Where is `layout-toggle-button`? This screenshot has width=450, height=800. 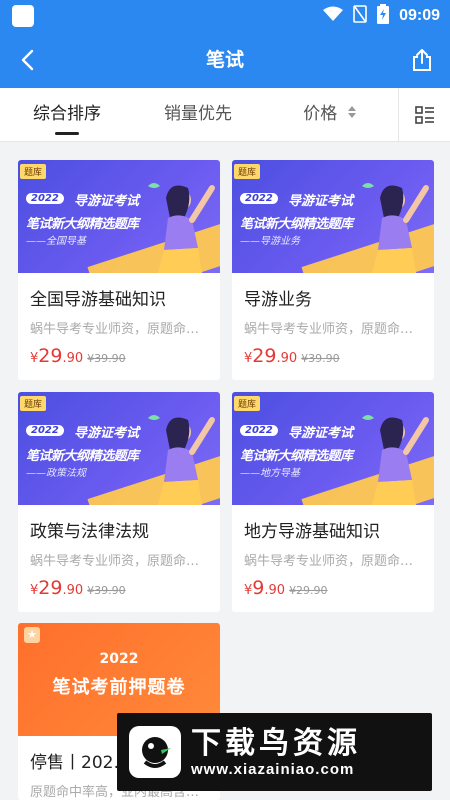
layout-toggle-button is located at coordinates (424, 115).